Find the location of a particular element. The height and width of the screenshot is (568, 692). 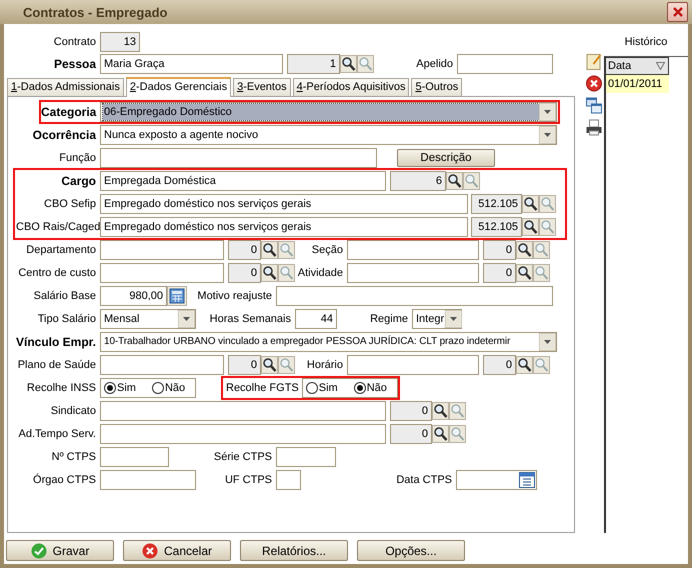

tab: 2-Dados Gerenciais is located at coordinates (179, 87).